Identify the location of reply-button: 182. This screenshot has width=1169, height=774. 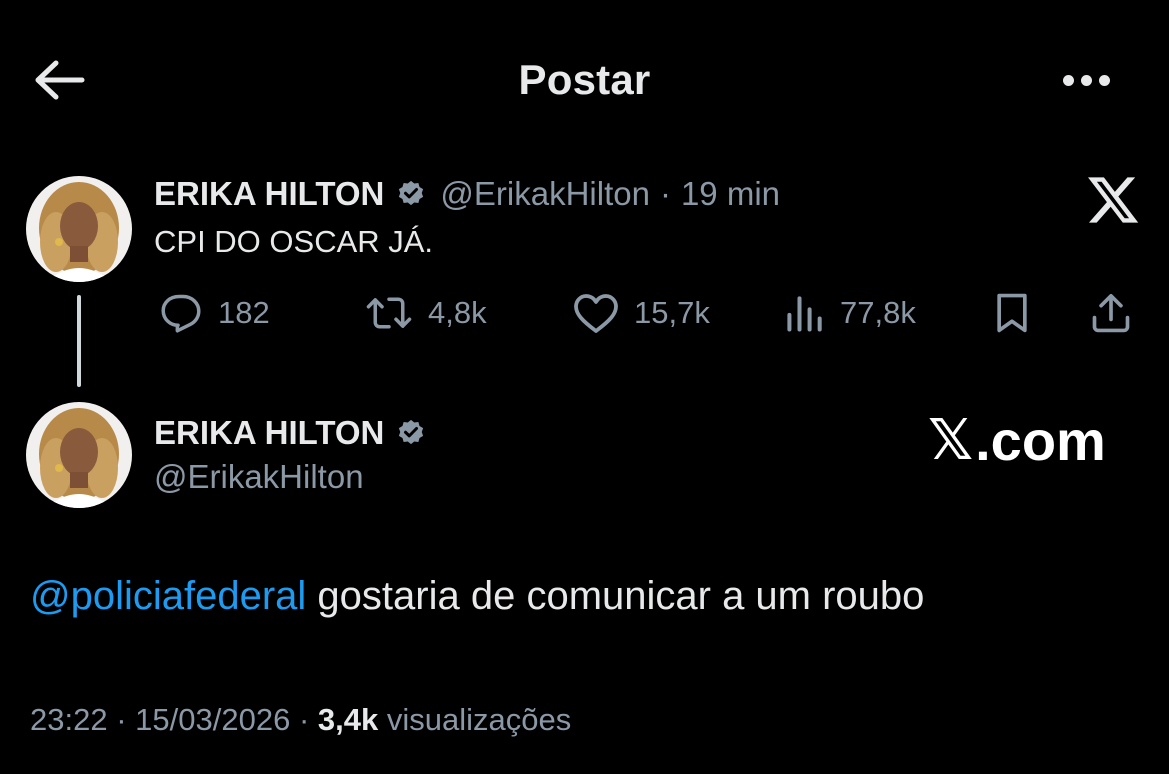
(214, 313).